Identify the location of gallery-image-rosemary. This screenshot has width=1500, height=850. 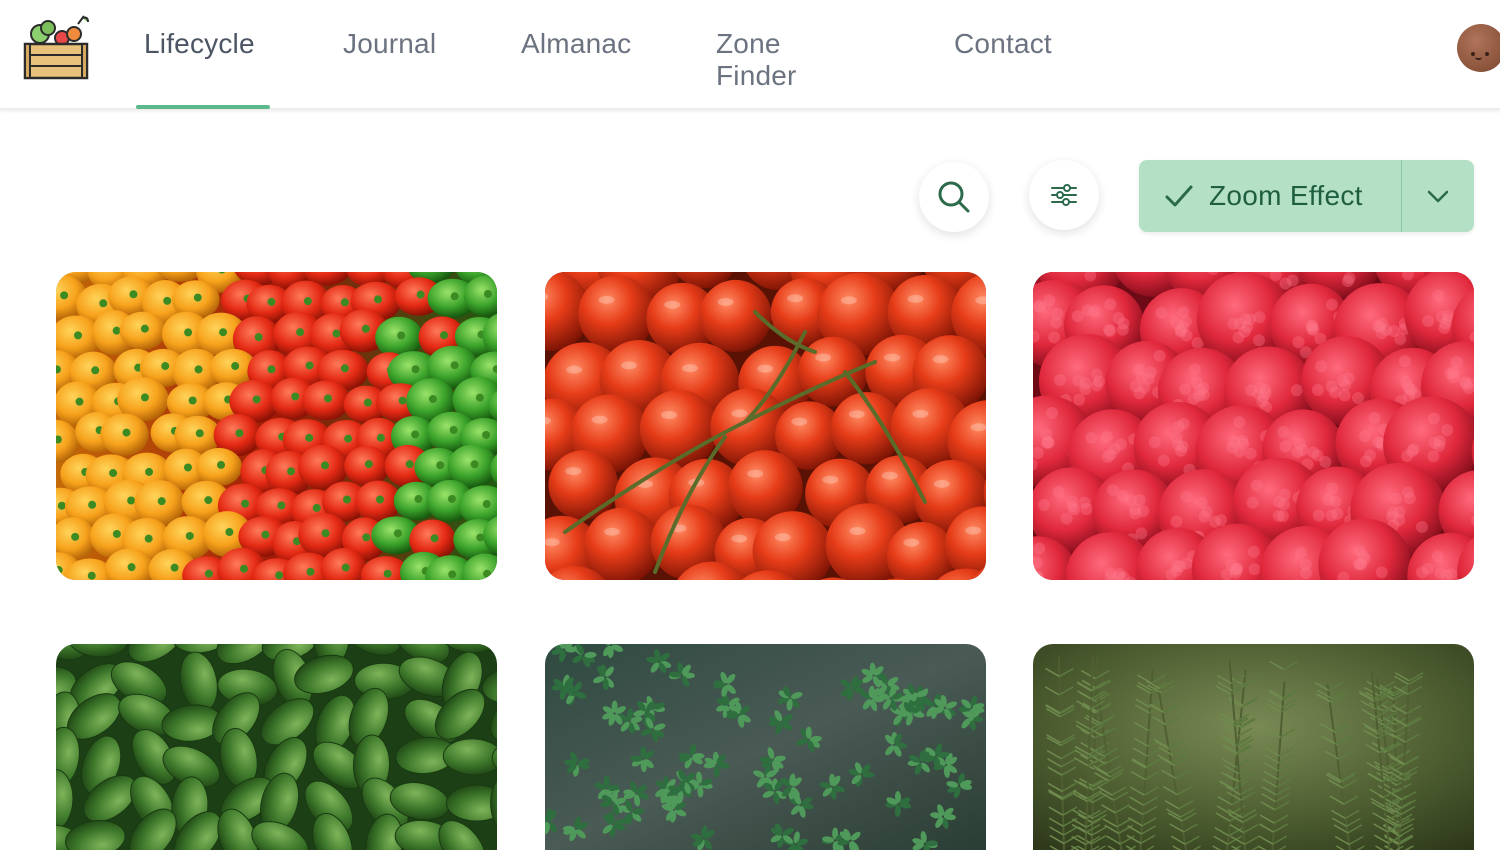
(1253, 747).